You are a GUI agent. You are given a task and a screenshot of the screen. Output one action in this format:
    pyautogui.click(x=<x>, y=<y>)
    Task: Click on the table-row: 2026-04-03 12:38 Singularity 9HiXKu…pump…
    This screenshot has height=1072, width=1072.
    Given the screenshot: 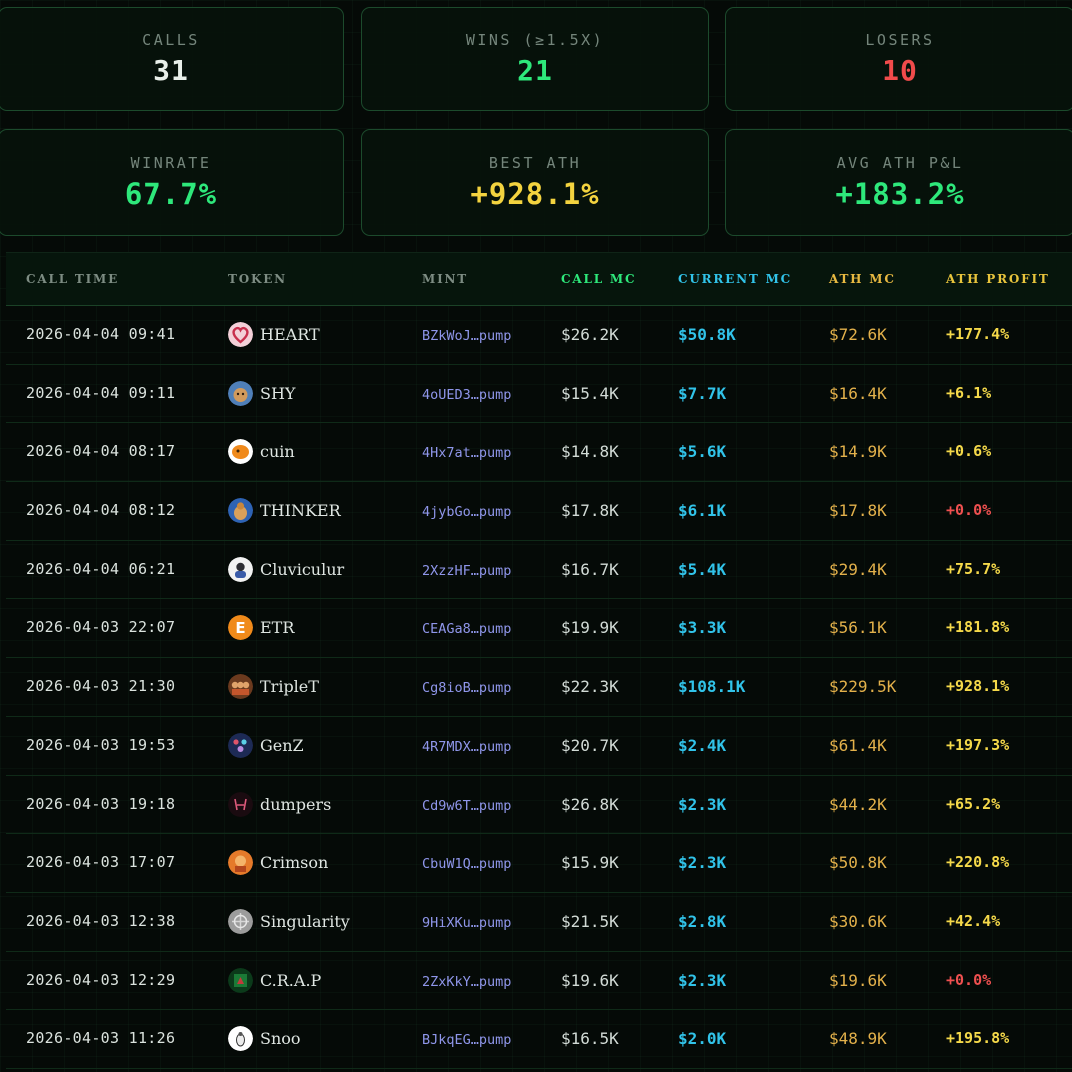 What is the action you would take?
    pyautogui.click(x=539, y=922)
    